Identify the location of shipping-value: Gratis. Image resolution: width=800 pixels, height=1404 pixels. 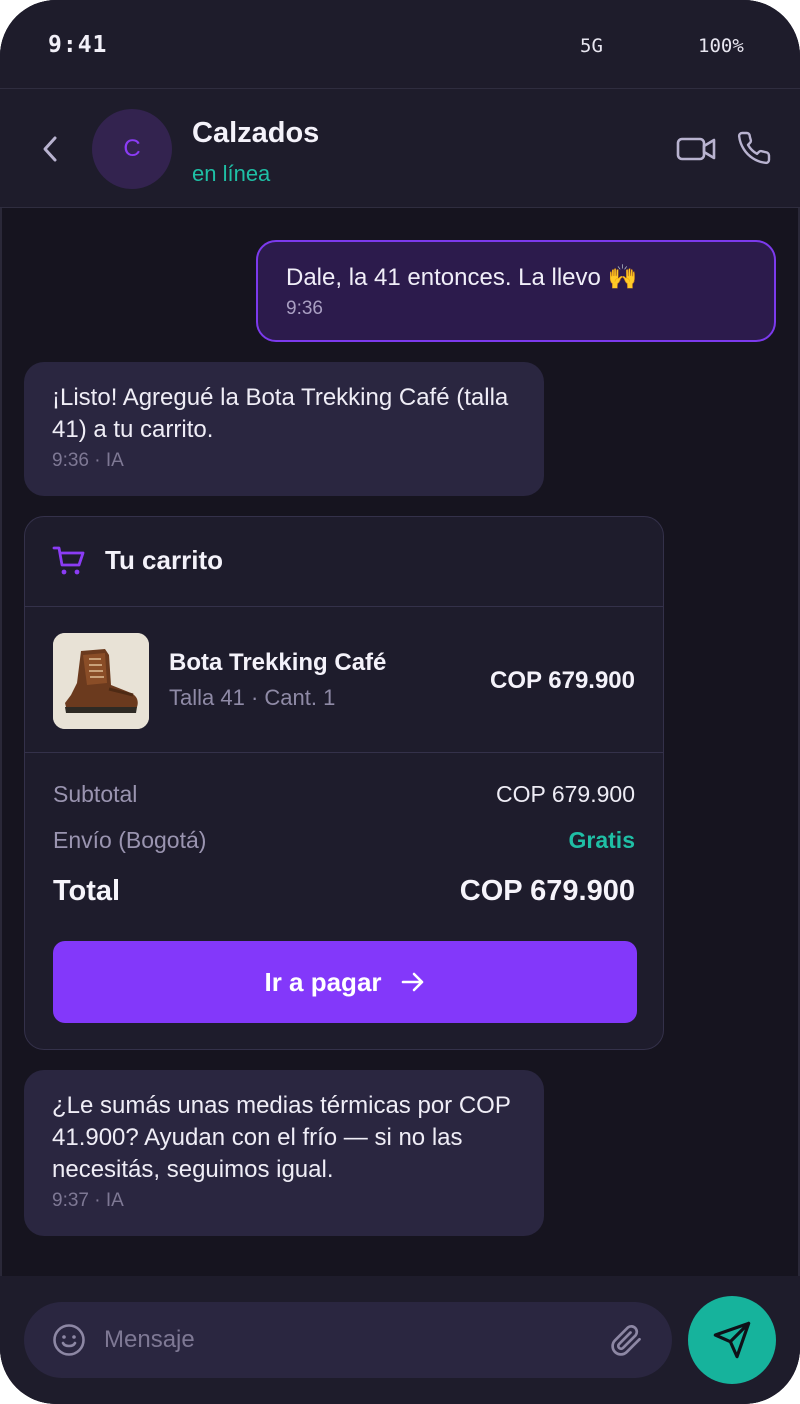
(601, 840).